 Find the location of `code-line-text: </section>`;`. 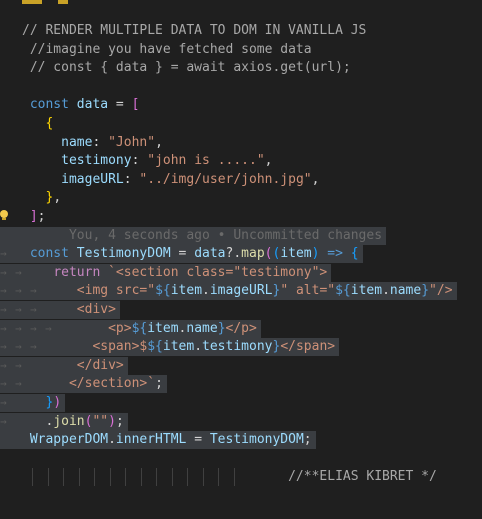

code-line-text: </section>`; is located at coordinates (92, 384).